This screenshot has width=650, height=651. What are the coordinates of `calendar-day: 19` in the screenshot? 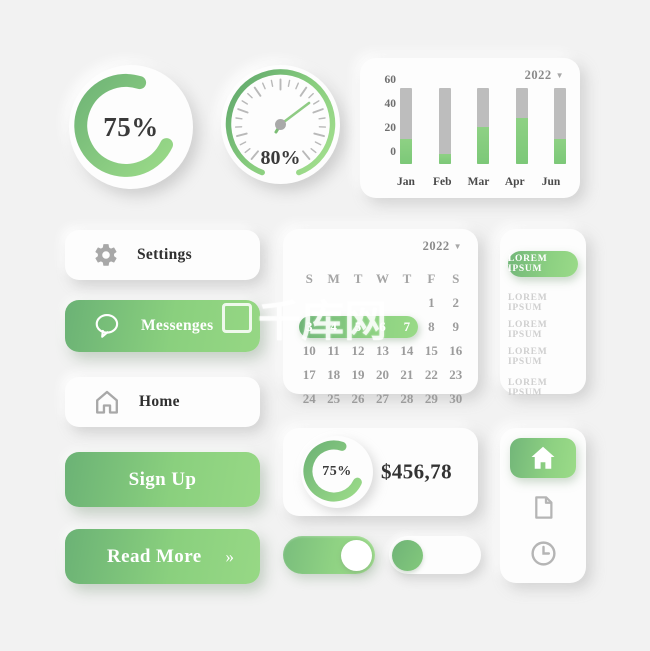 It's located at (358, 375).